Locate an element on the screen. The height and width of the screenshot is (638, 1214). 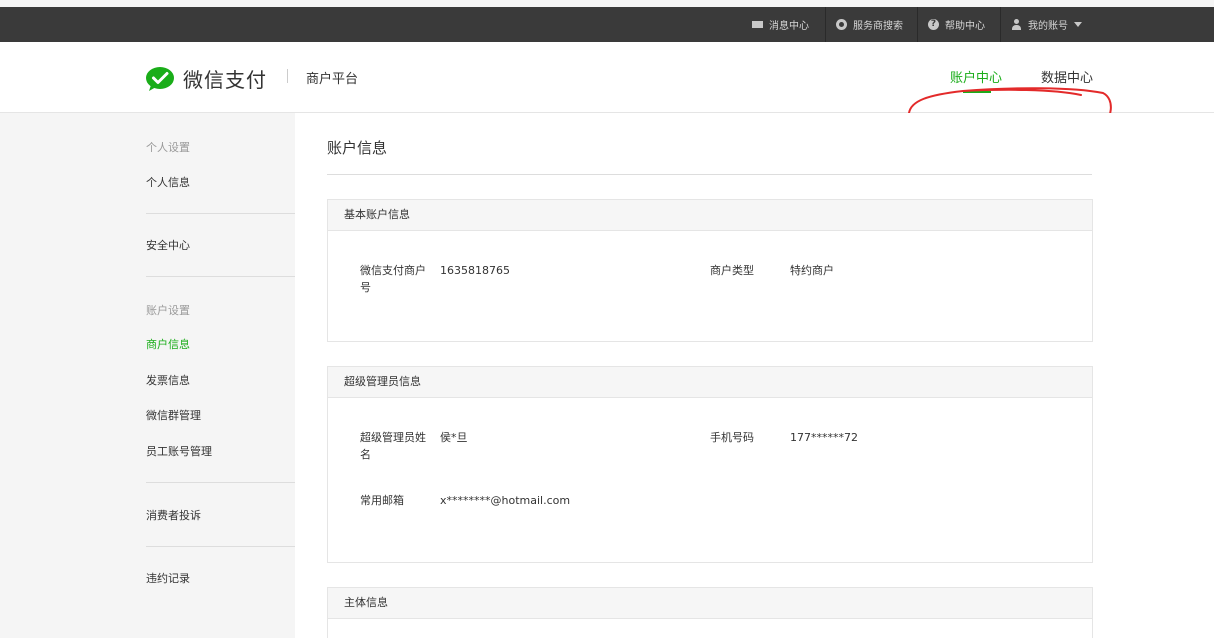
wechat-pay-logo-icon is located at coordinates (161, 79).